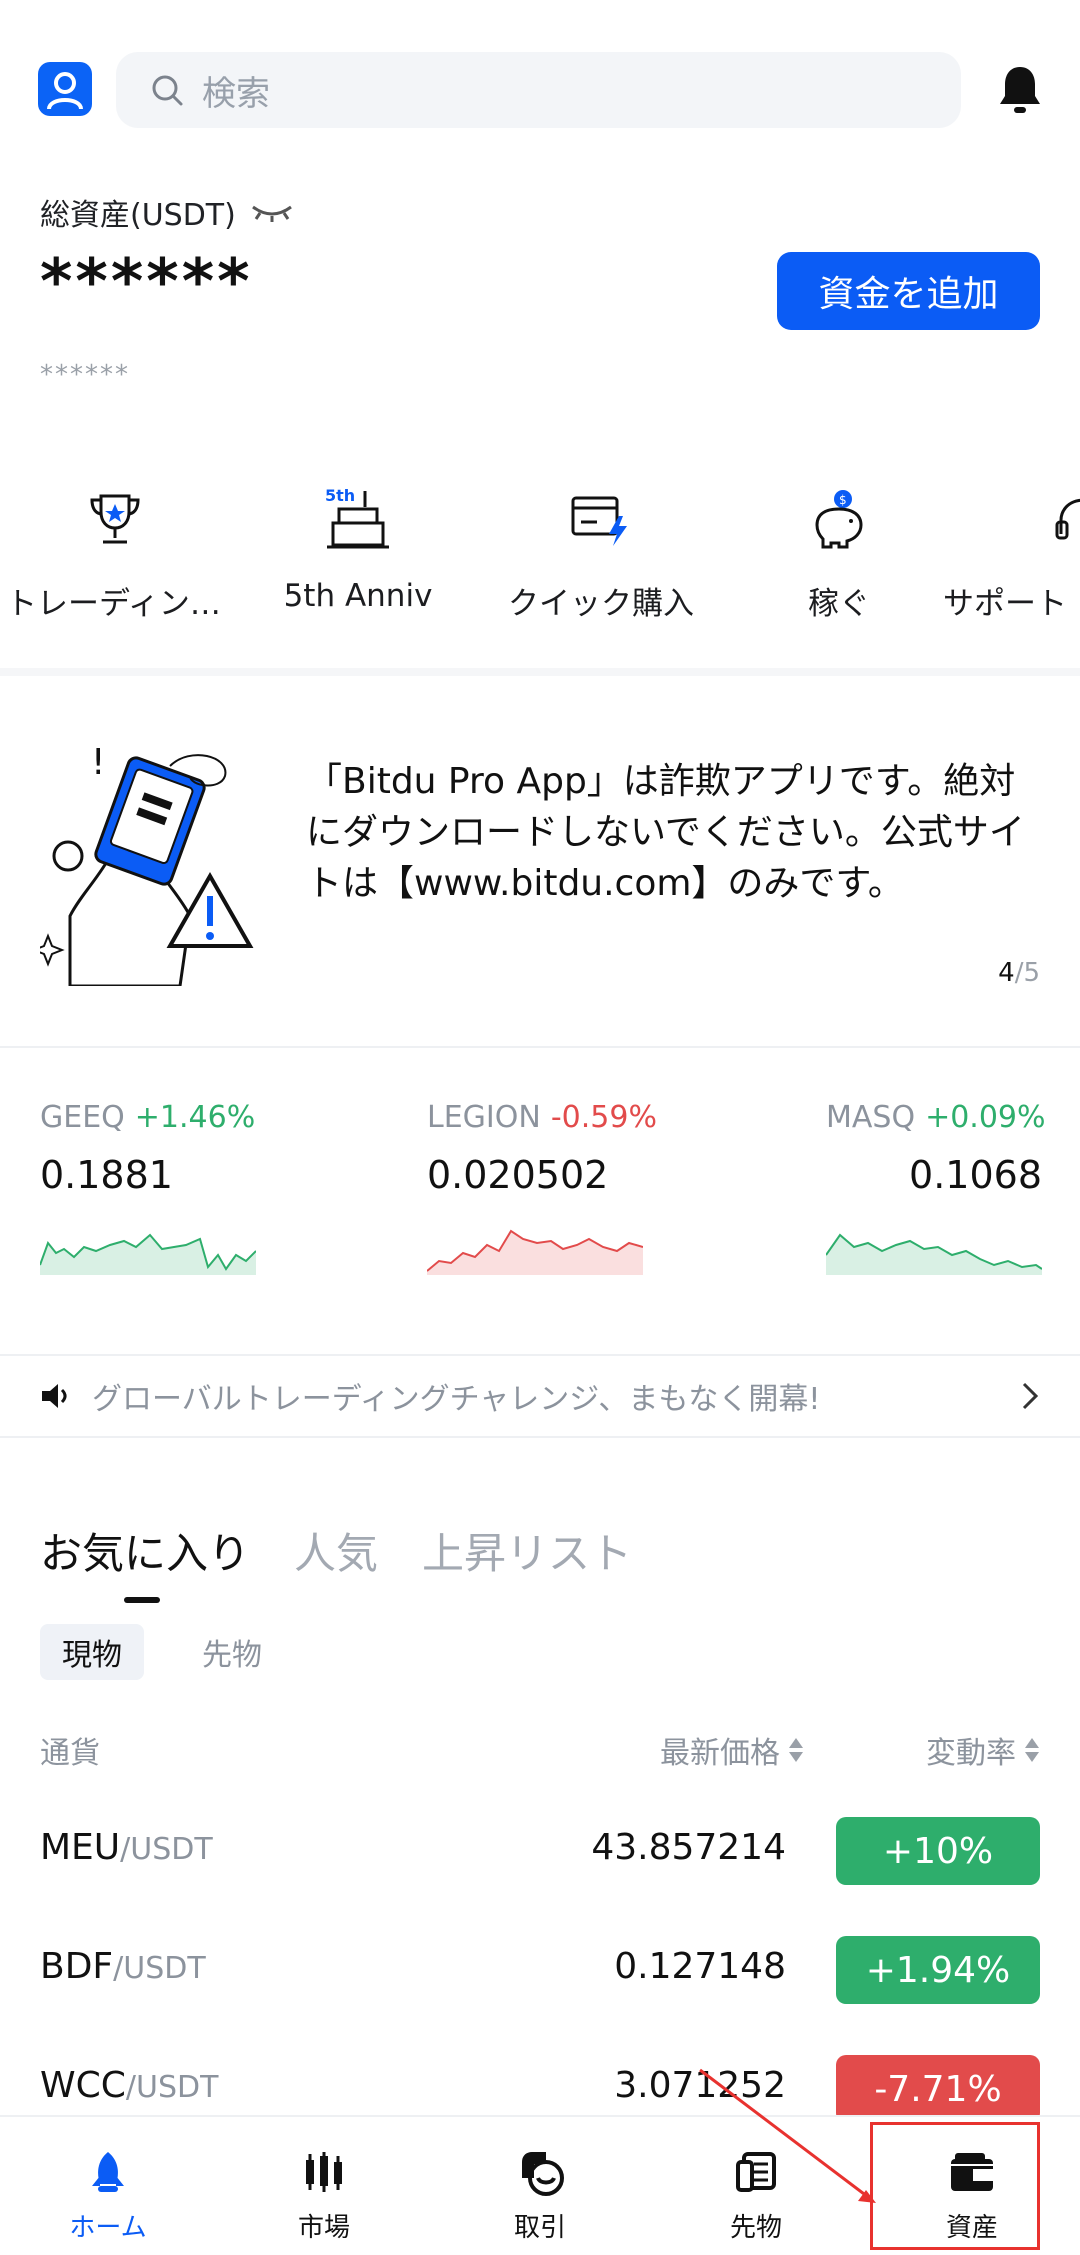 The height and width of the screenshot is (2255, 1080). What do you see at coordinates (129, 2085) in the screenshot?
I see `pair-name: WCC/USDT` at bounding box center [129, 2085].